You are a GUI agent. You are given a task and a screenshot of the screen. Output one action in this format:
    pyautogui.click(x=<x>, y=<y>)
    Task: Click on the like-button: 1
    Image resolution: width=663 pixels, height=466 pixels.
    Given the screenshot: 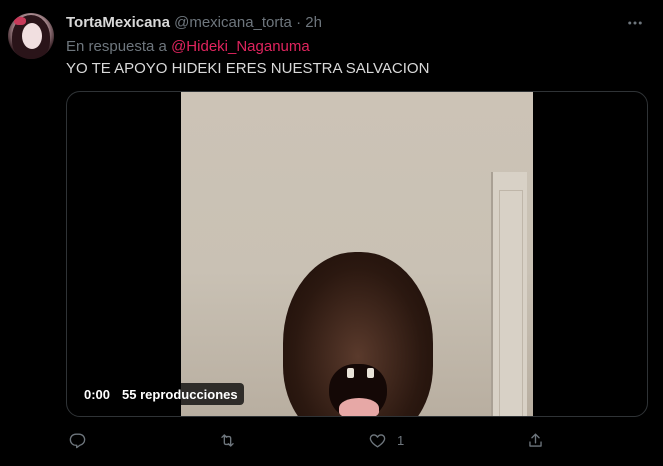 What is the action you would take?
    pyautogui.click(x=386, y=440)
    